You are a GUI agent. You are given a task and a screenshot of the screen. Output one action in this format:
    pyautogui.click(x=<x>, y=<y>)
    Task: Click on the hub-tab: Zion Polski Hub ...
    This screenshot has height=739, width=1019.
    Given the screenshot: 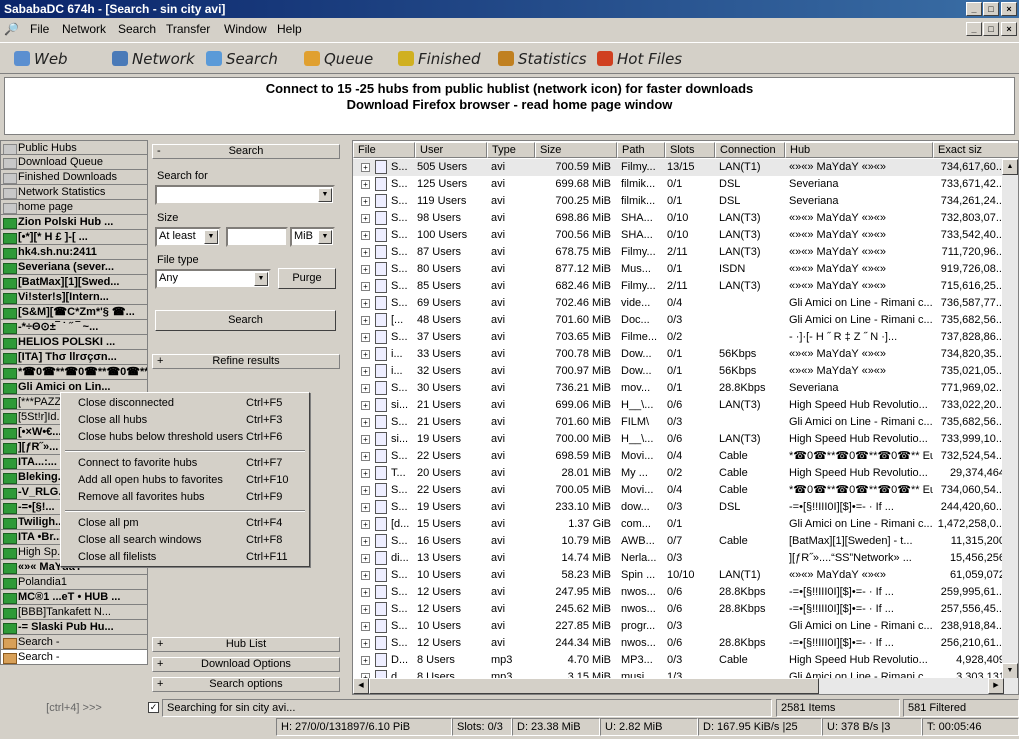 What is the action you would take?
    pyautogui.click(x=74, y=222)
    